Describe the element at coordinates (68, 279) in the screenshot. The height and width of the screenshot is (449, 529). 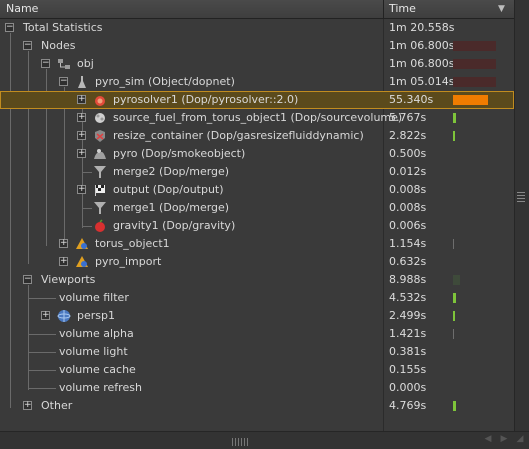
I see `row-label: Viewports` at that location.